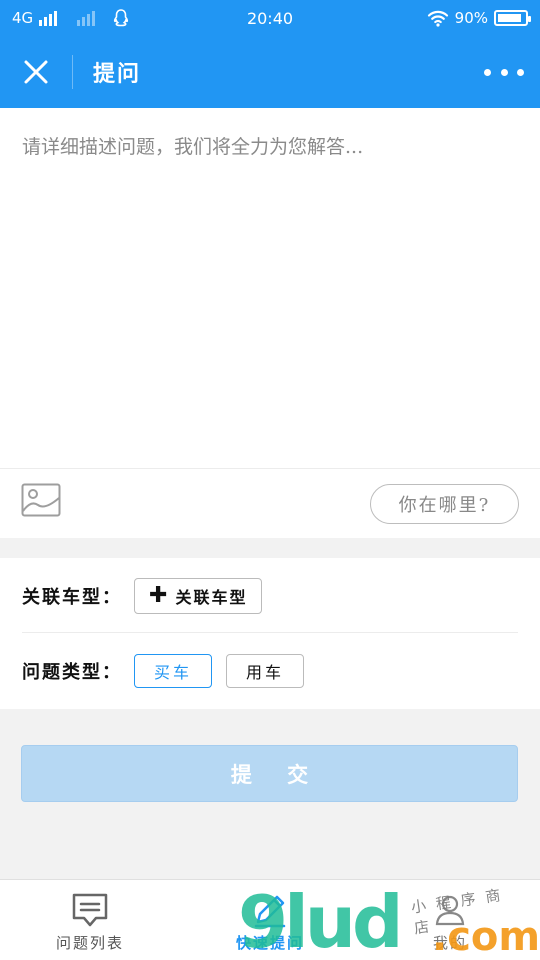 This screenshot has width=540, height=960. Describe the element at coordinates (444, 504) in the screenshot. I see `location-button: 你在哪里?` at that location.